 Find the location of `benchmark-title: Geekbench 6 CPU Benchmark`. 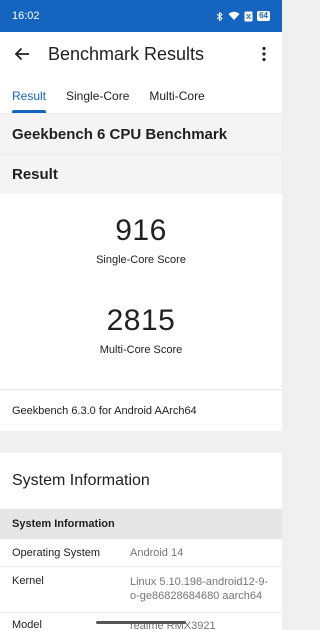

benchmark-title: Geekbench 6 CPU Benchmark is located at coordinates (141, 134).